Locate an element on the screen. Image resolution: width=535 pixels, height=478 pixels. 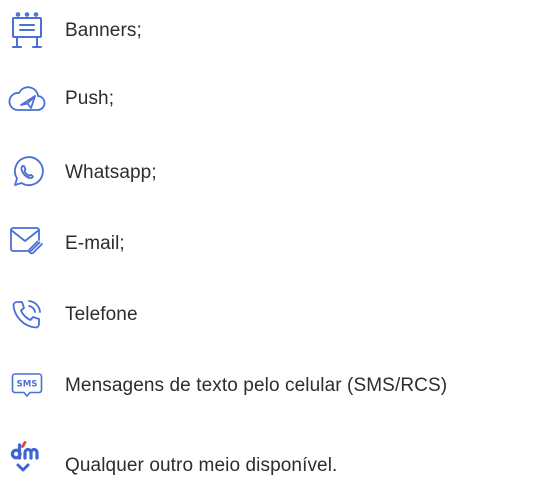
svg-text: SMS is located at coordinates (27, 385).